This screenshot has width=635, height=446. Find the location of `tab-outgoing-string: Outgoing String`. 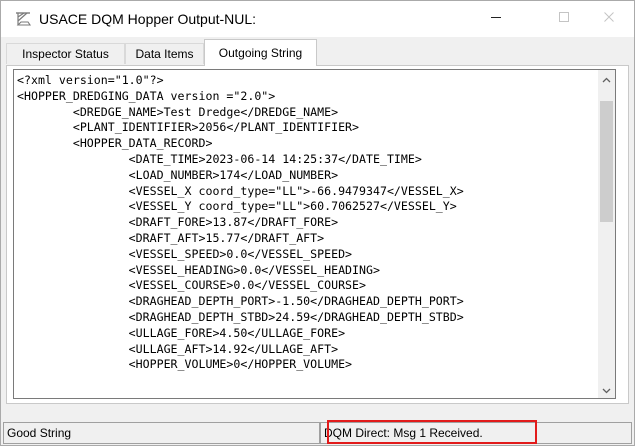

tab-outgoing-string: Outgoing String is located at coordinates (260, 52).